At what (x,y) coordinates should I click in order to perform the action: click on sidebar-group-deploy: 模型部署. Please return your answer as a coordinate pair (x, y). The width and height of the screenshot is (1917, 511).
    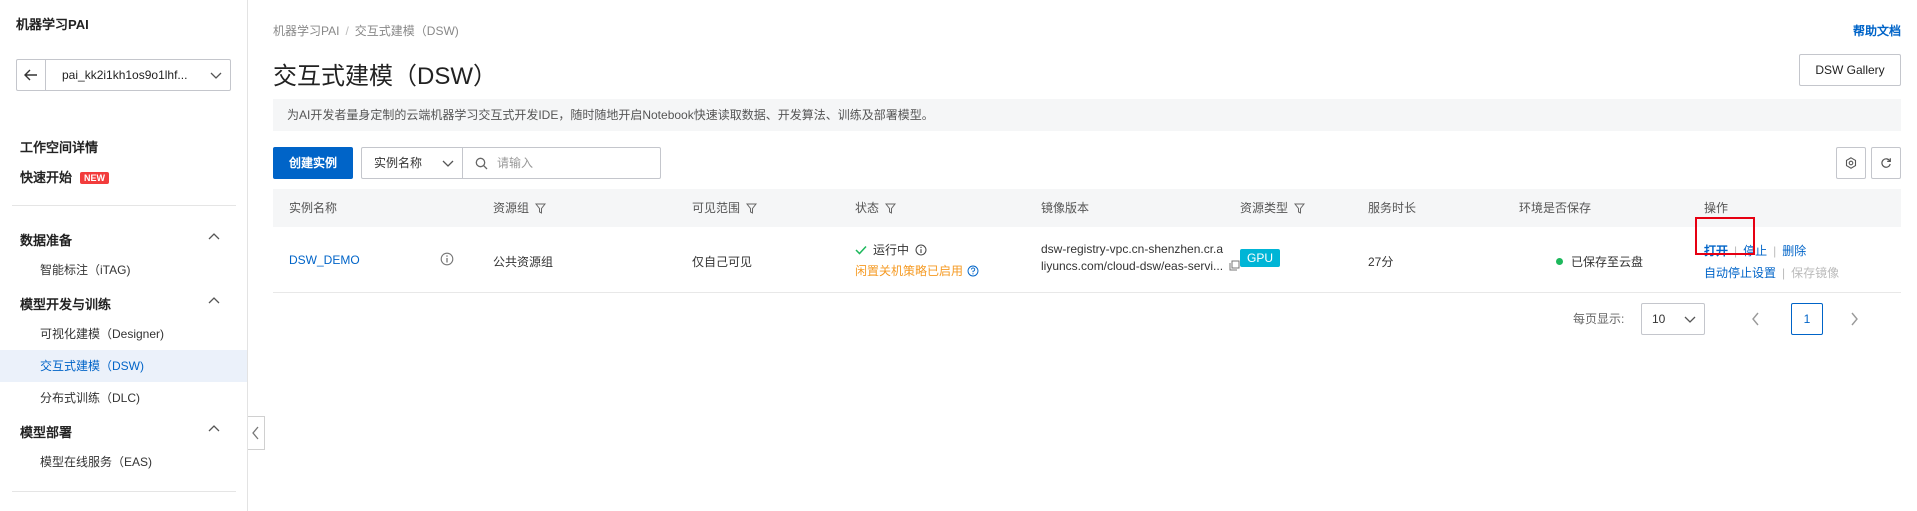
    Looking at the image, I should click on (120, 431).